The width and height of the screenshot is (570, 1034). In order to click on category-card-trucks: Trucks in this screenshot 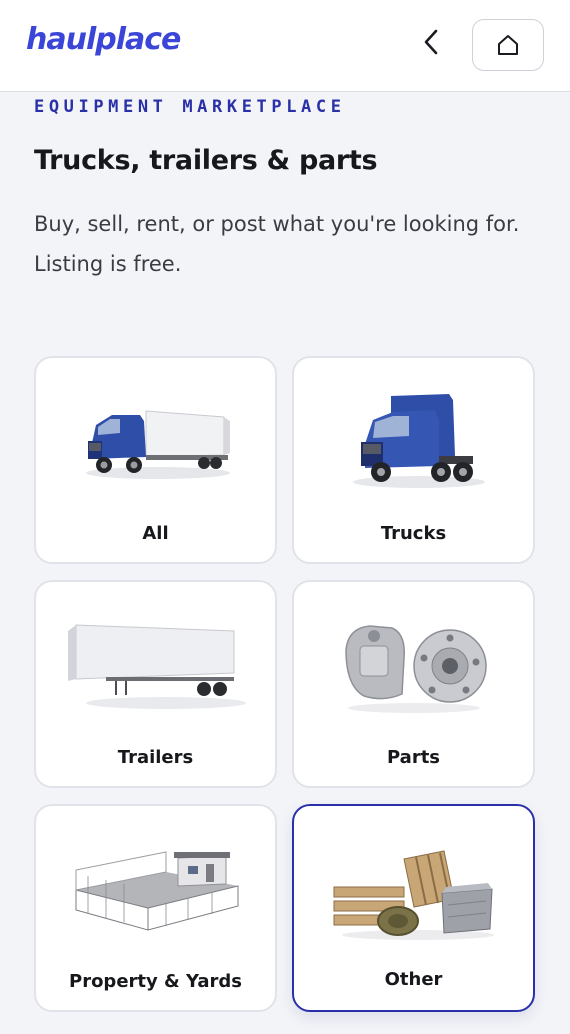, I will do `click(413, 460)`.